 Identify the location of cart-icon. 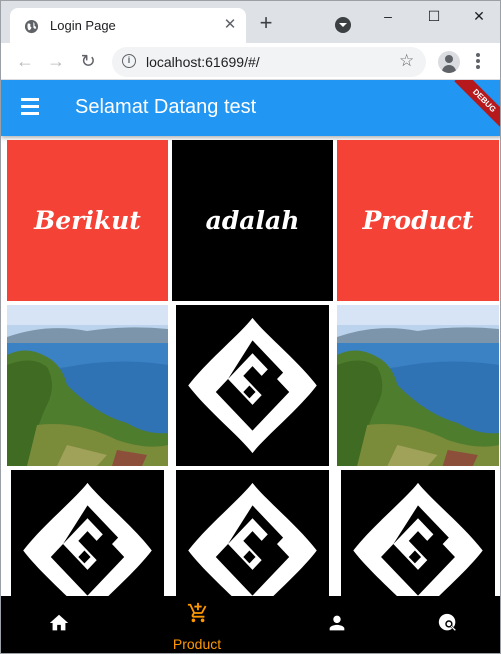
(197, 612).